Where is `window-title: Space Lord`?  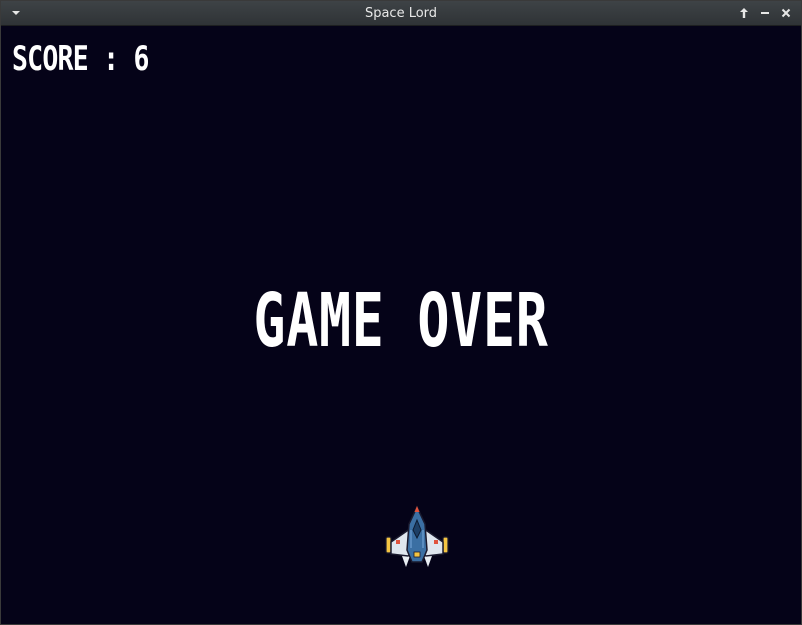 window-title: Space Lord is located at coordinates (401, 13).